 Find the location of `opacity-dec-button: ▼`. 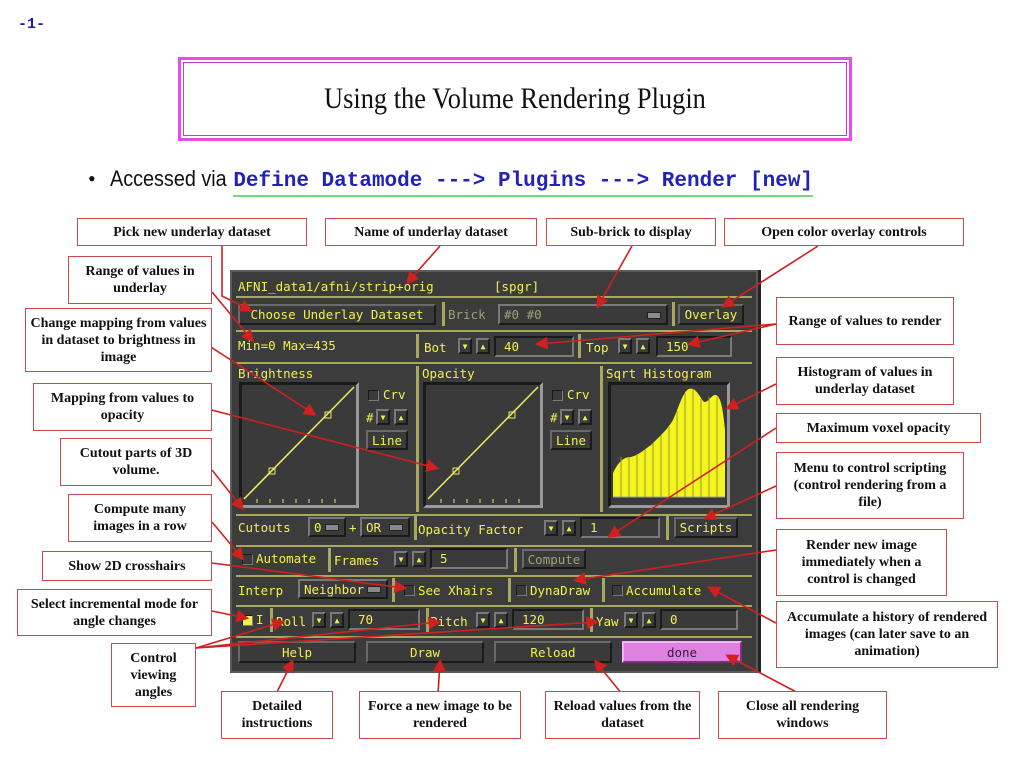

opacity-dec-button: ▼ is located at coordinates (567, 417).